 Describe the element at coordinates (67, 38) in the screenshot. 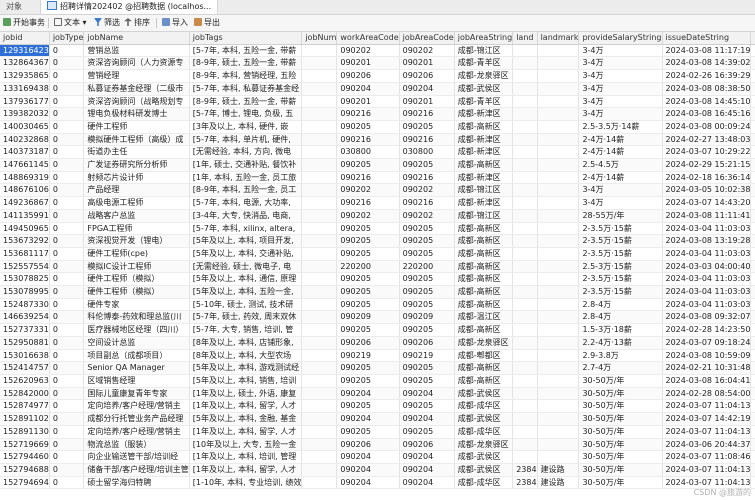

I see `column-header: jobType` at that location.